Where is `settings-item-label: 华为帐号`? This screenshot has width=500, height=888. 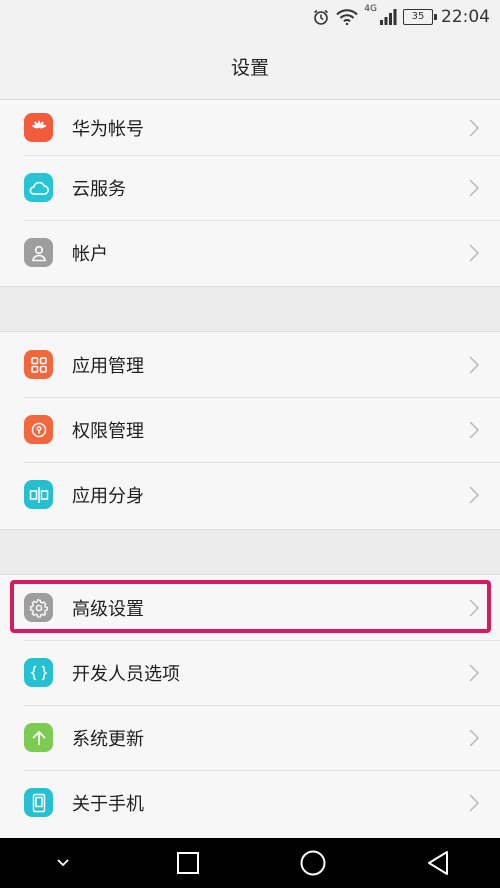 settings-item-label: 华为帐号 is located at coordinates (108, 129).